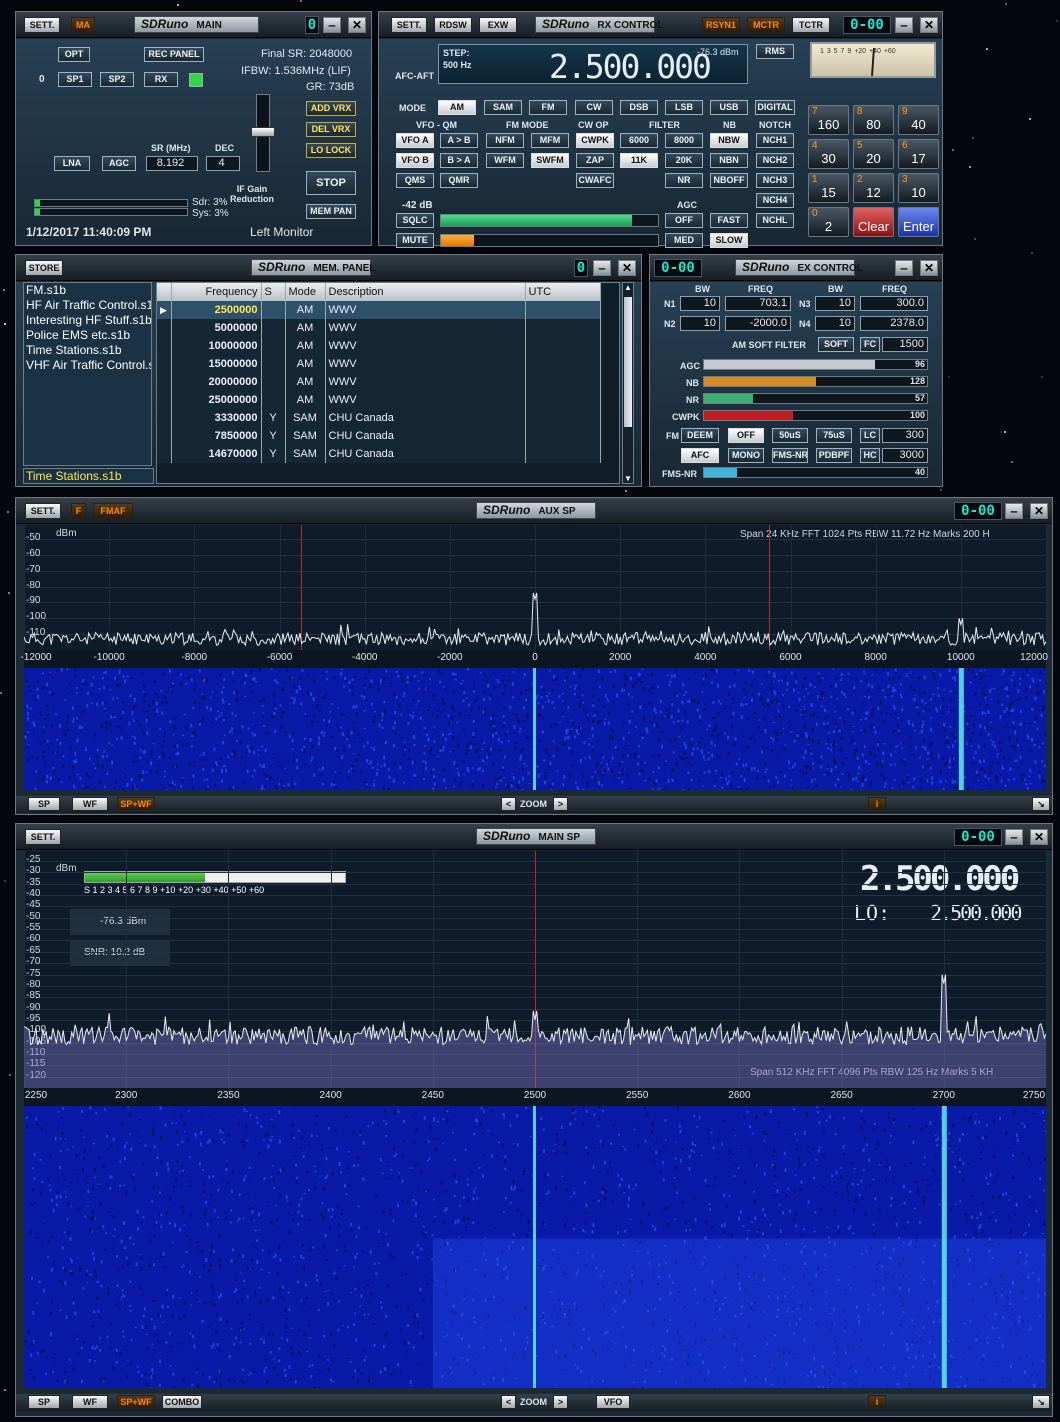 This screenshot has height=1422, width=1060. What do you see at coordinates (790, 435) in the screenshot?
I see `deem-50us-button: 50uS` at bounding box center [790, 435].